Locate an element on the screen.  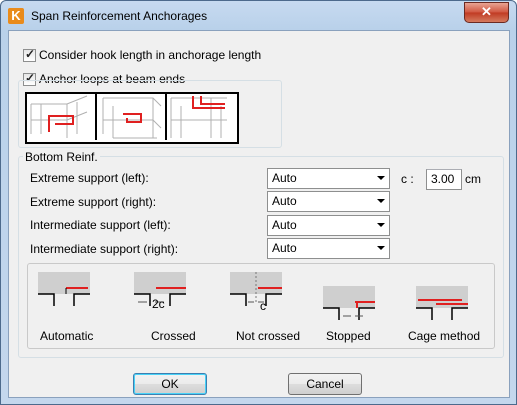
app-logo-icon: K is located at coordinates (16, 16).